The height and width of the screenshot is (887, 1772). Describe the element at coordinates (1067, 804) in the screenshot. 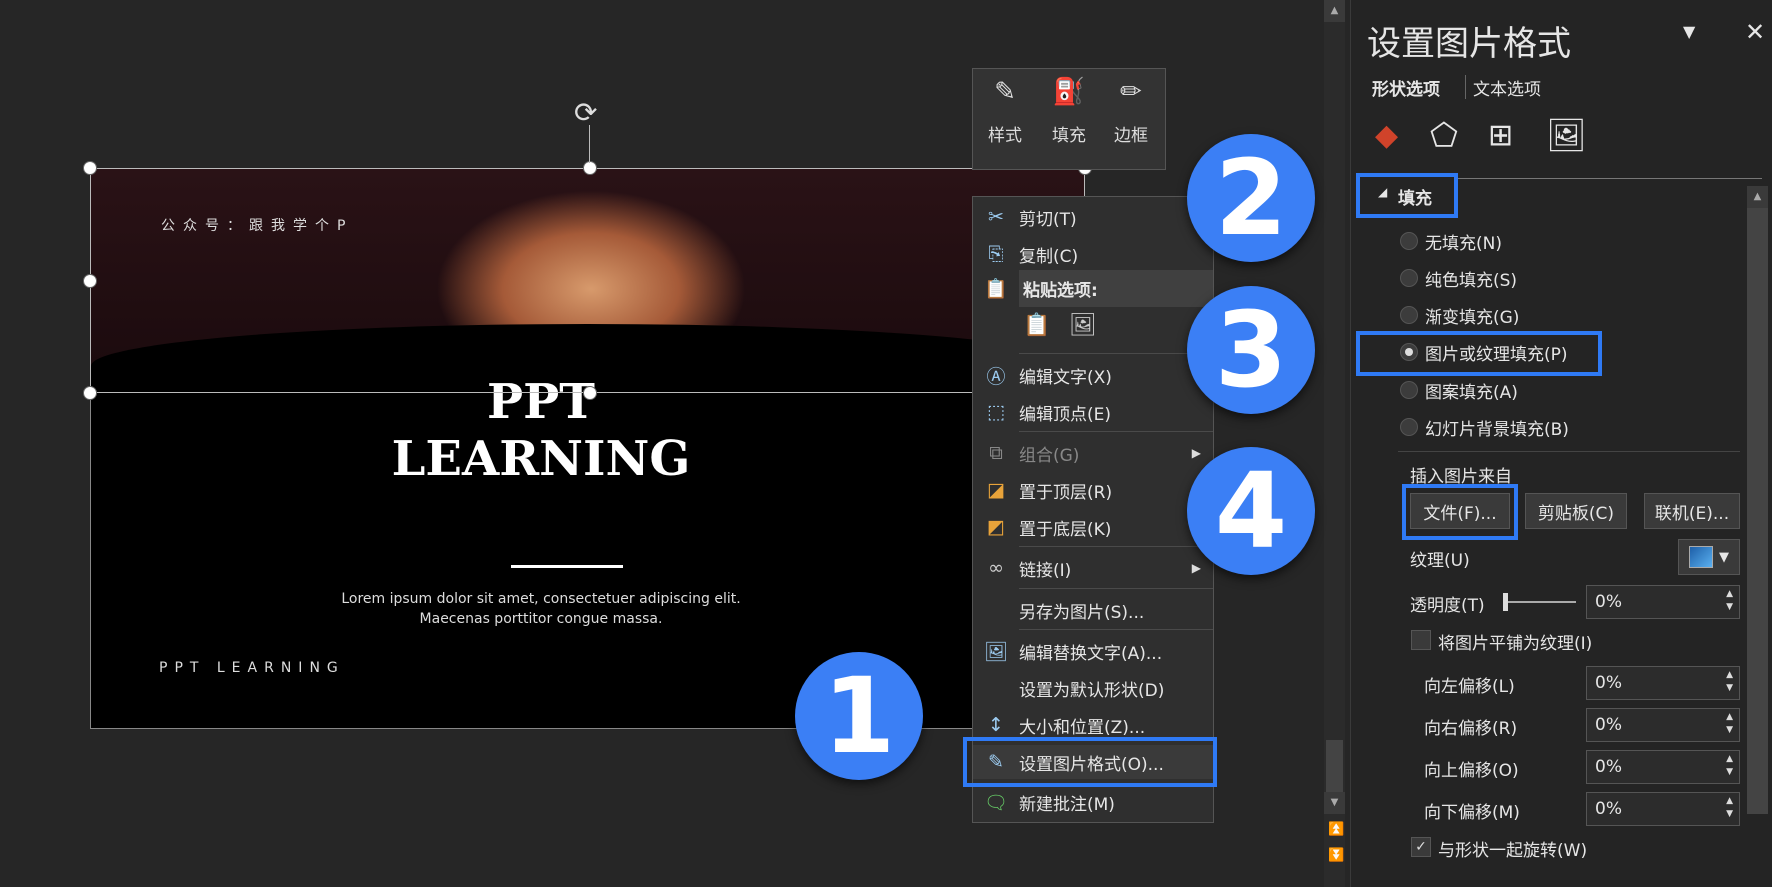

I see `menu-label: 新建批注(M)` at that location.